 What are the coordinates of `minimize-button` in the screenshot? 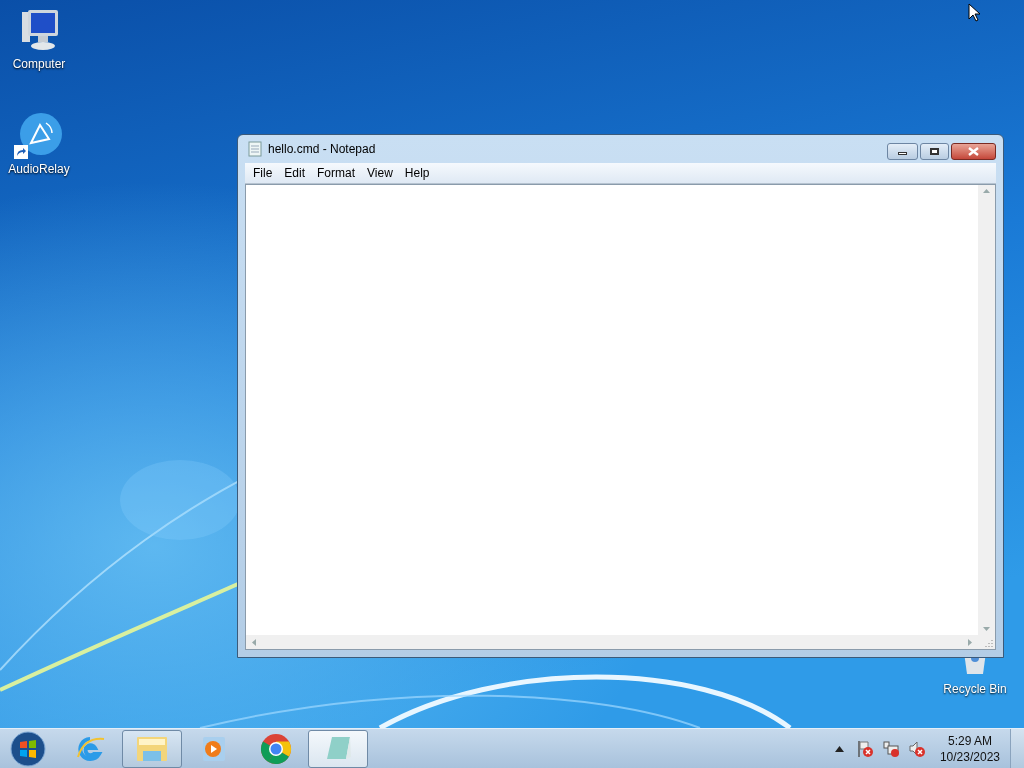 It's located at (902, 151).